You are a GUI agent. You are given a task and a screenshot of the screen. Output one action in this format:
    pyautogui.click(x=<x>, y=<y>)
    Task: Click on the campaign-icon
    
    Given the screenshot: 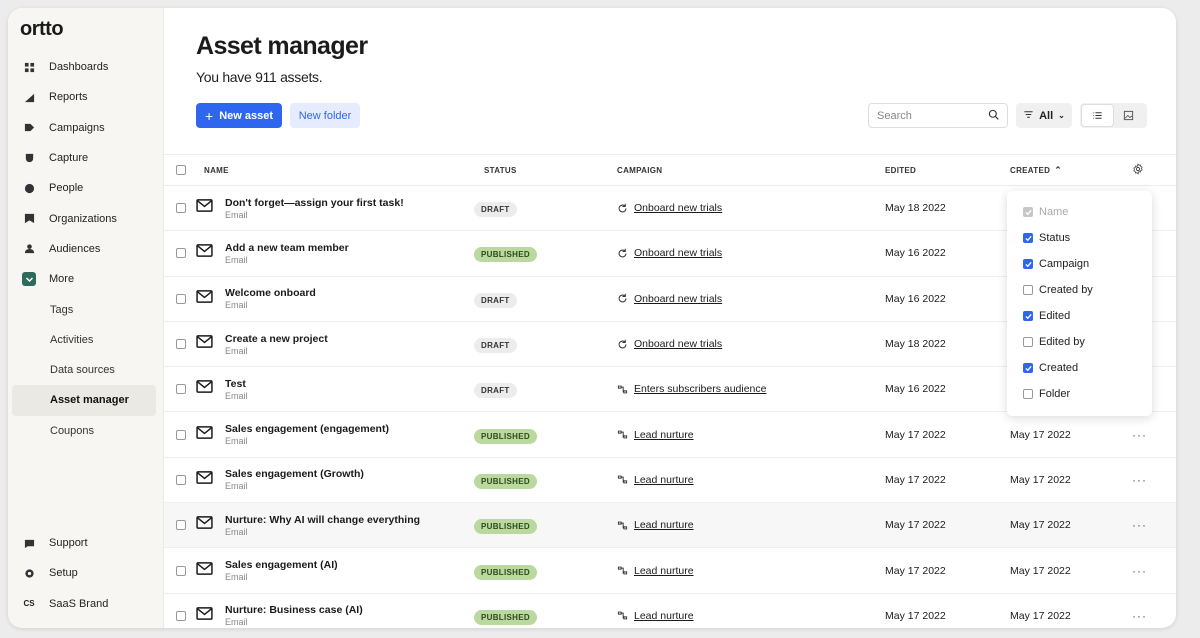 What is the action you would take?
    pyautogui.click(x=29, y=128)
    